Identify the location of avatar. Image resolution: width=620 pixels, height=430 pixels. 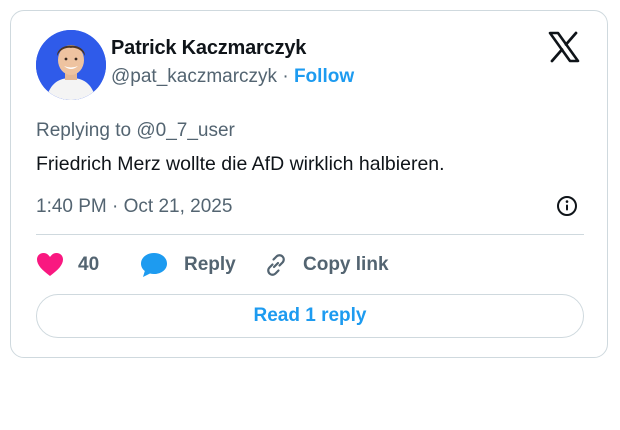
(71, 65).